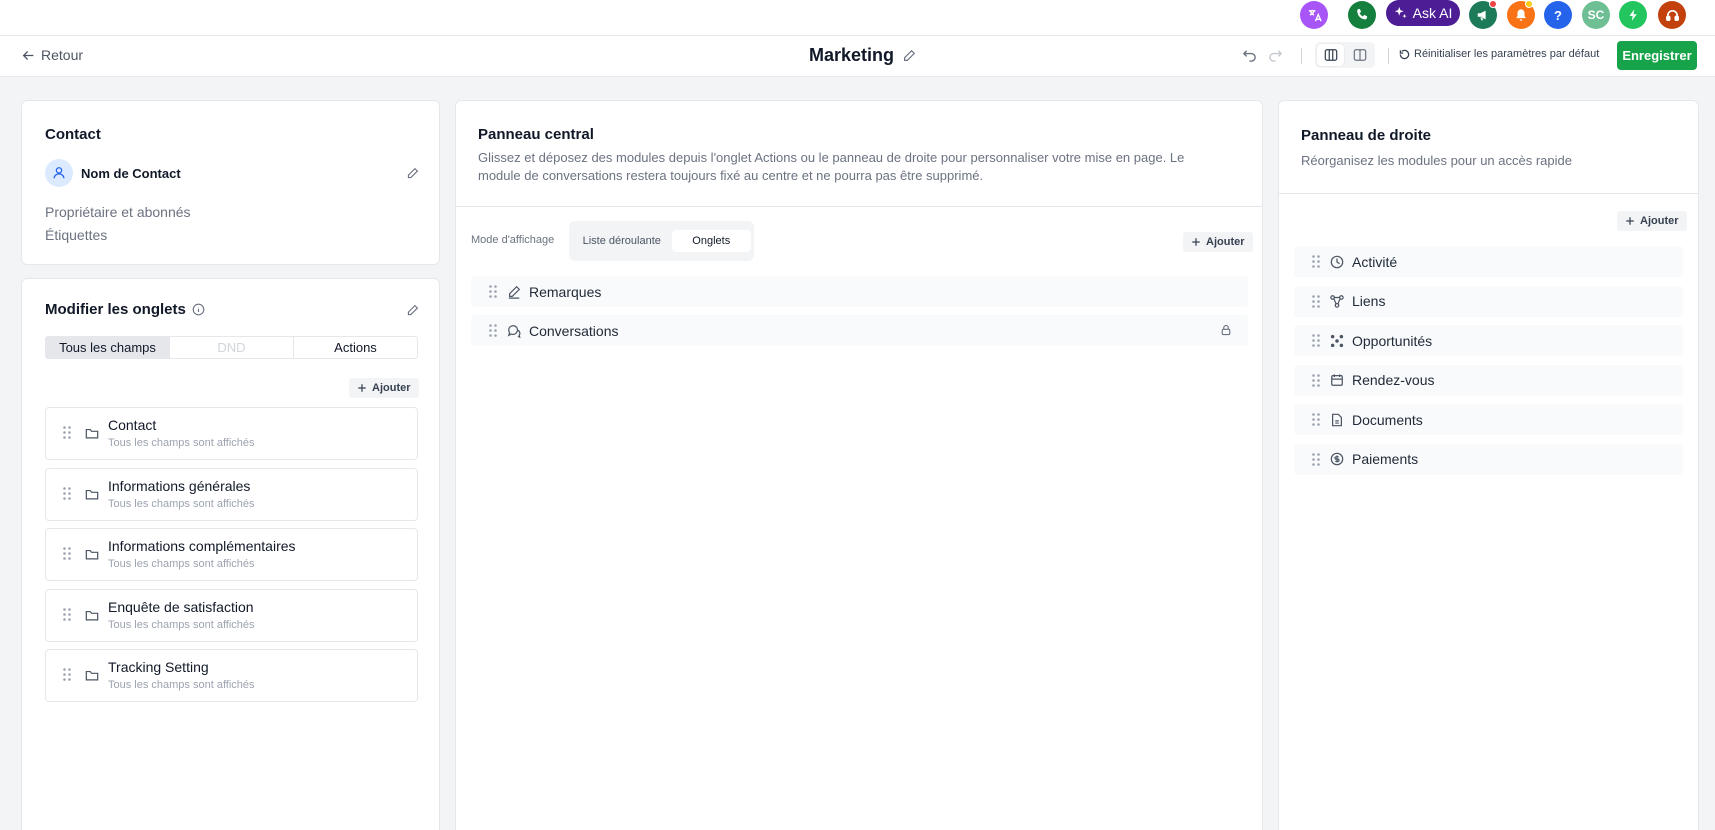  I want to click on module-label: Liens, so click(1369, 301).